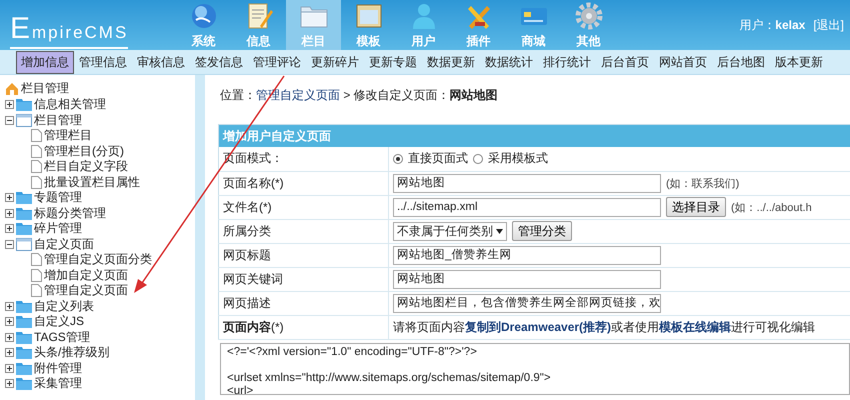 The image size is (850, 400). What do you see at coordinates (509, 62) in the screenshot?
I see `menu-link: 数据统计` at bounding box center [509, 62].